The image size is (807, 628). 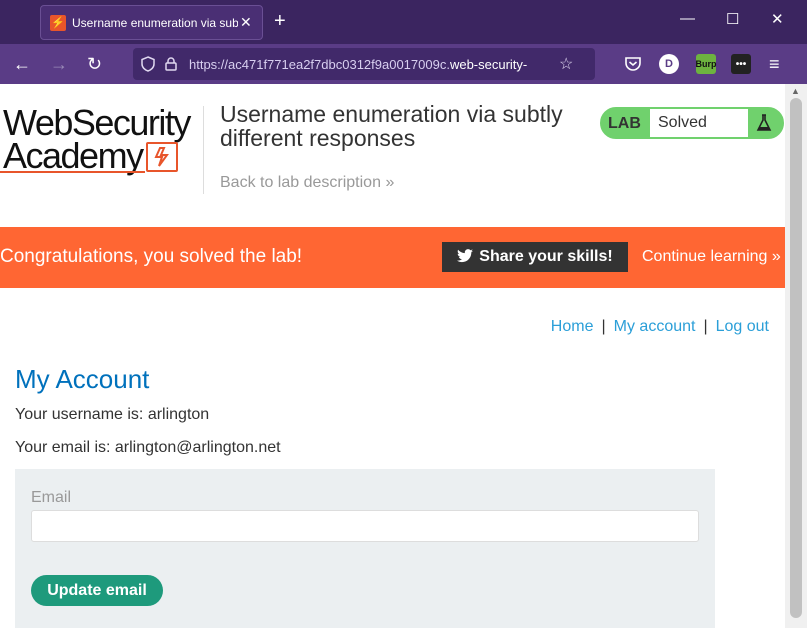 I want to click on lab-status-badge: LAB Solved, so click(x=692, y=123).